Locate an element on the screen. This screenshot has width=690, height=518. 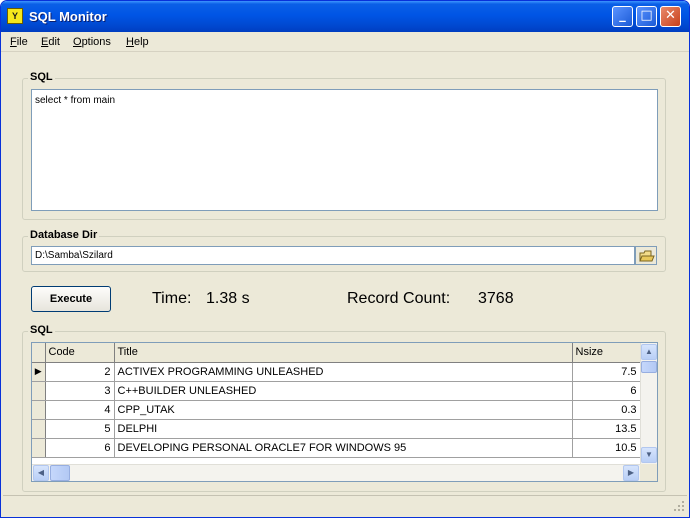
cell-nsize: 13.5 is located at coordinates (606, 429).